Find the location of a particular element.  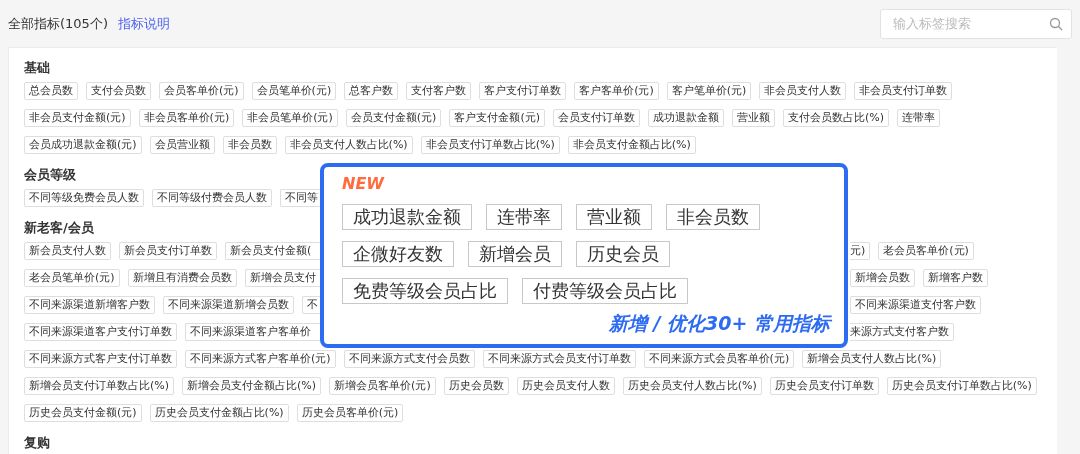

metric-tag: 不同来源方式支付会员数 is located at coordinates (409, 359).